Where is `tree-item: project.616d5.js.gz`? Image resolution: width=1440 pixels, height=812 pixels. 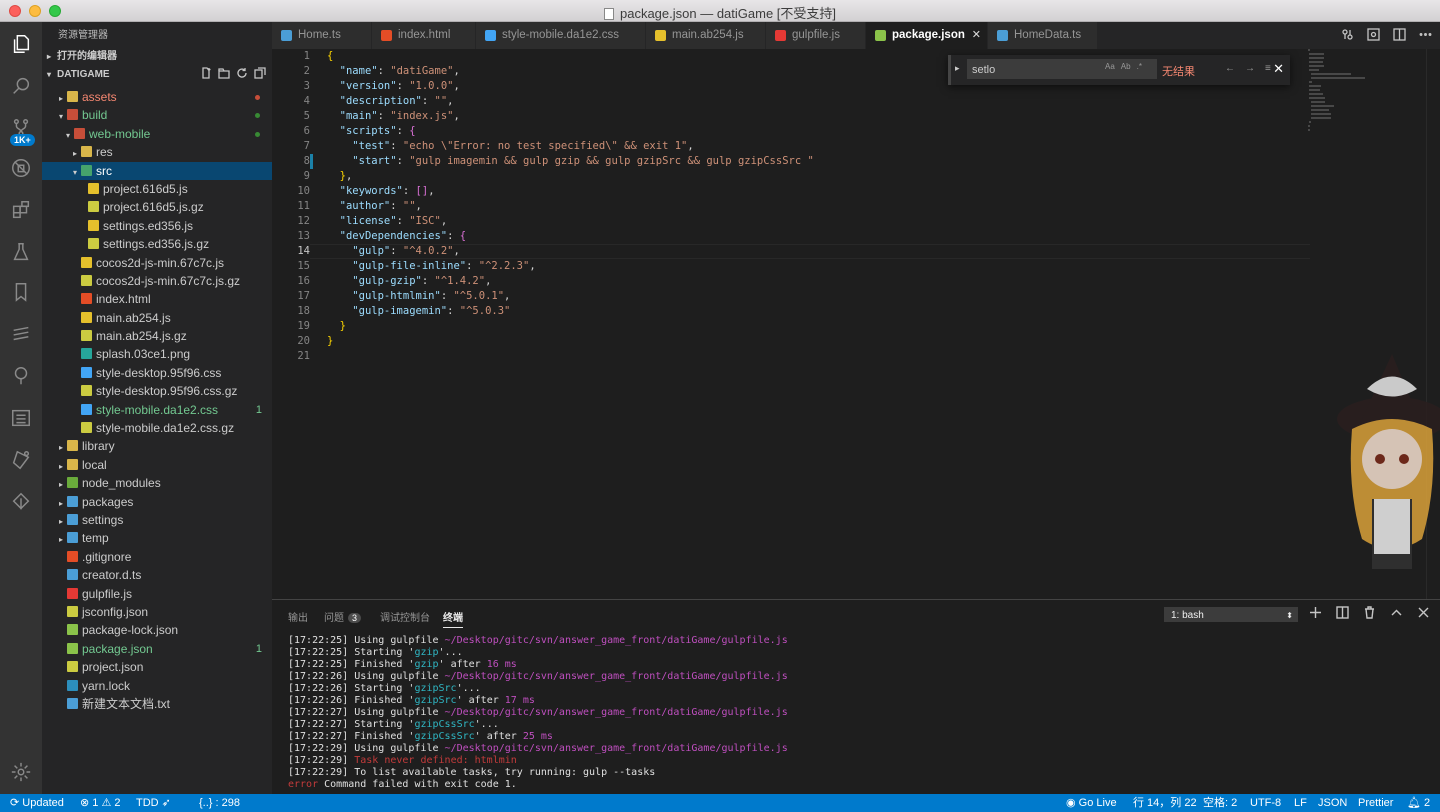 tree-item: project.616d5.js.gz is located at coordinates (157, 207).